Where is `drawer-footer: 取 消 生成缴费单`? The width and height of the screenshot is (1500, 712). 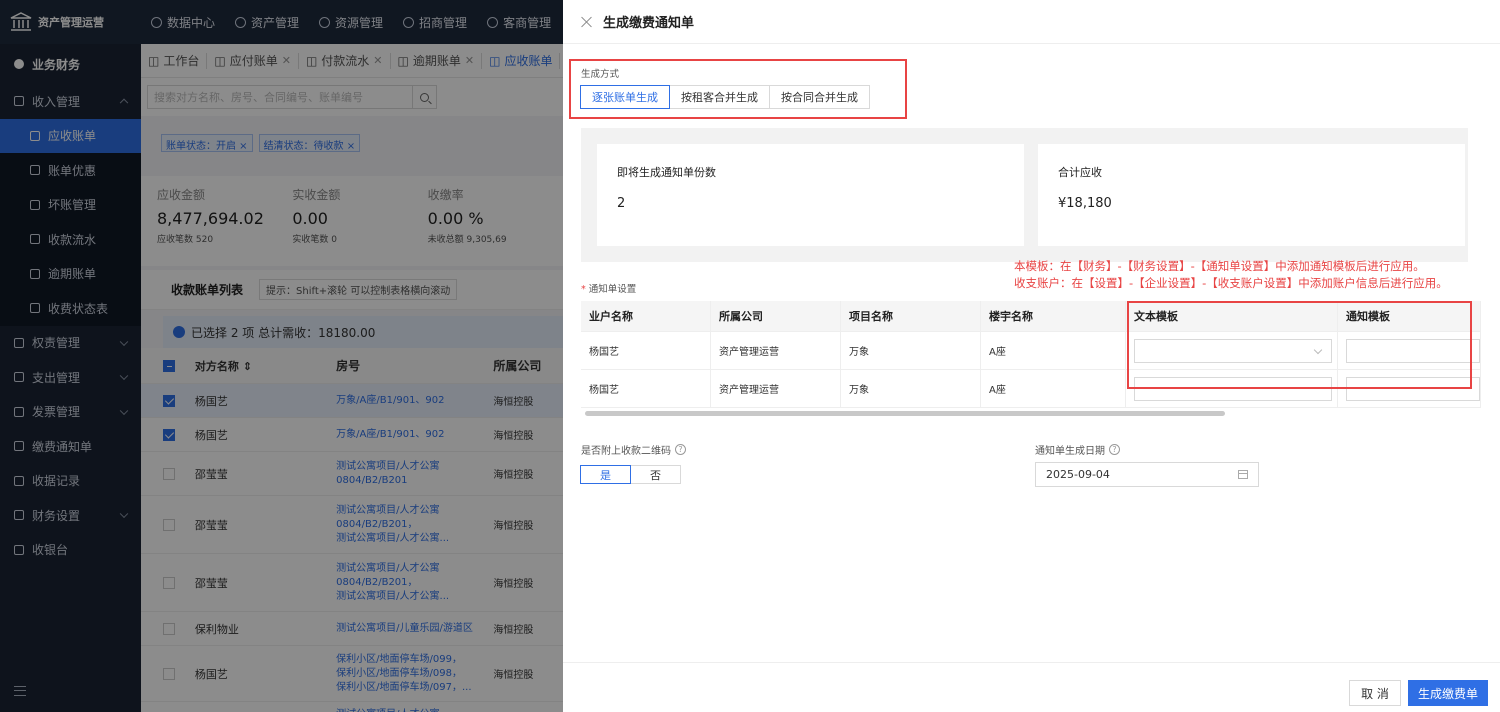
drawer-footer: 取 消 生成缴费单 is located at coordinates (1031, 687).